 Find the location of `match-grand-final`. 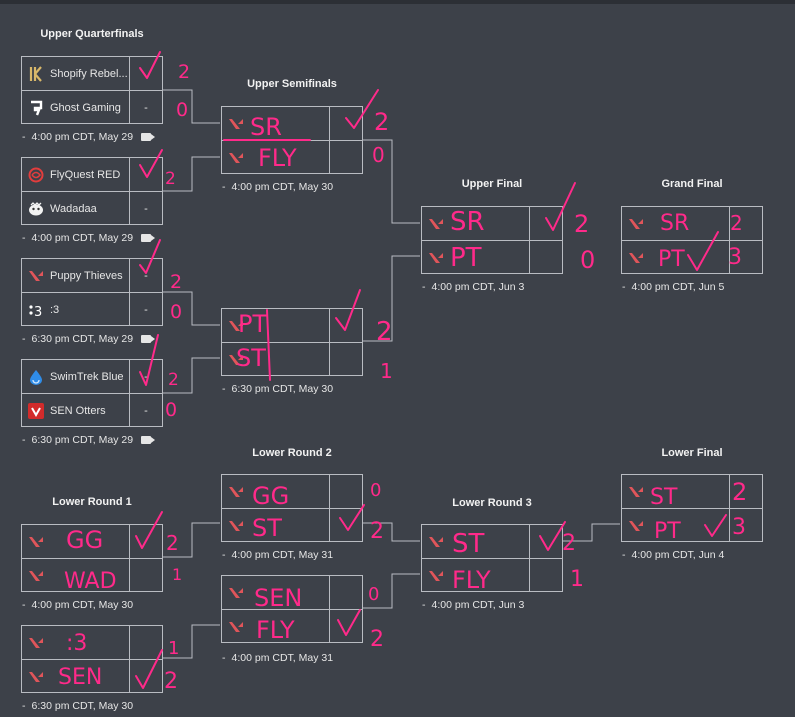

match-grand-final is located at coordinates (692, 240).